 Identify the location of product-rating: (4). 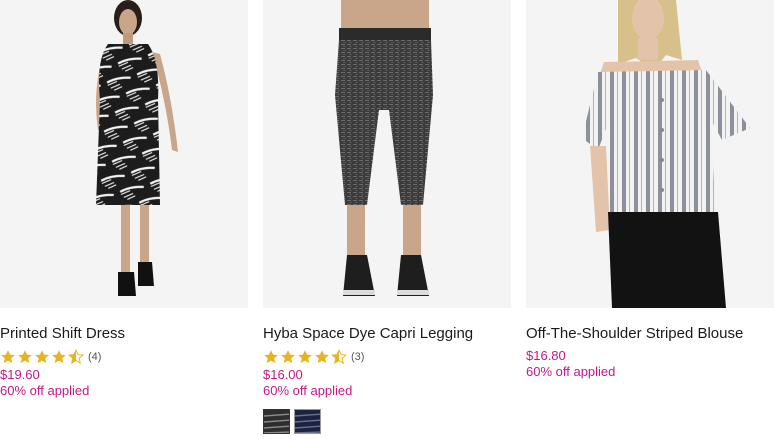
(124, 357).